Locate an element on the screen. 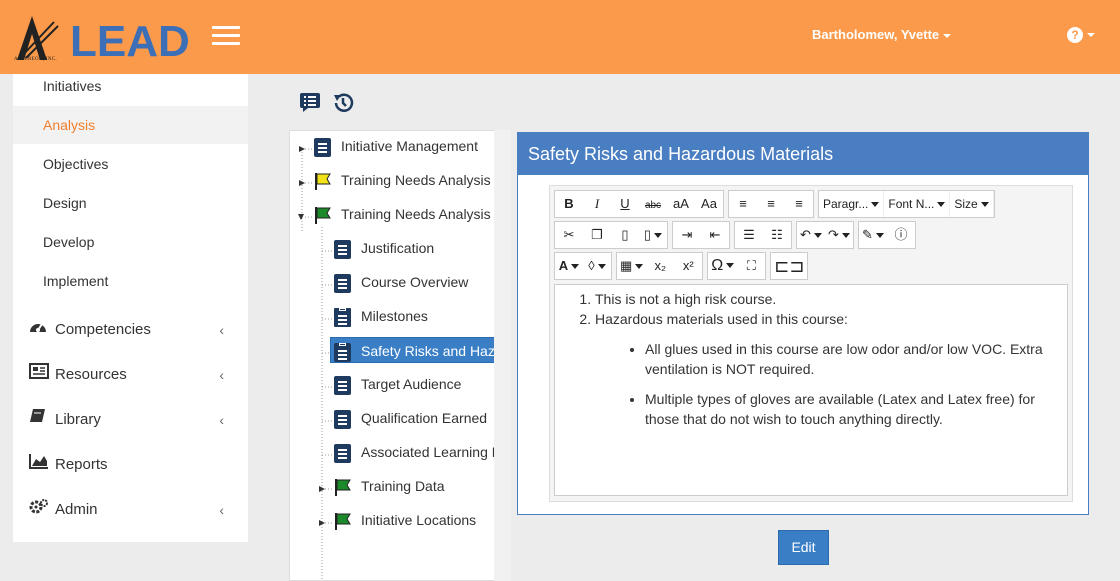 The height and width of the screenshot is (581, 1120). user-menu: Bartholomew, Yvette is located at coordinates (882, 34).